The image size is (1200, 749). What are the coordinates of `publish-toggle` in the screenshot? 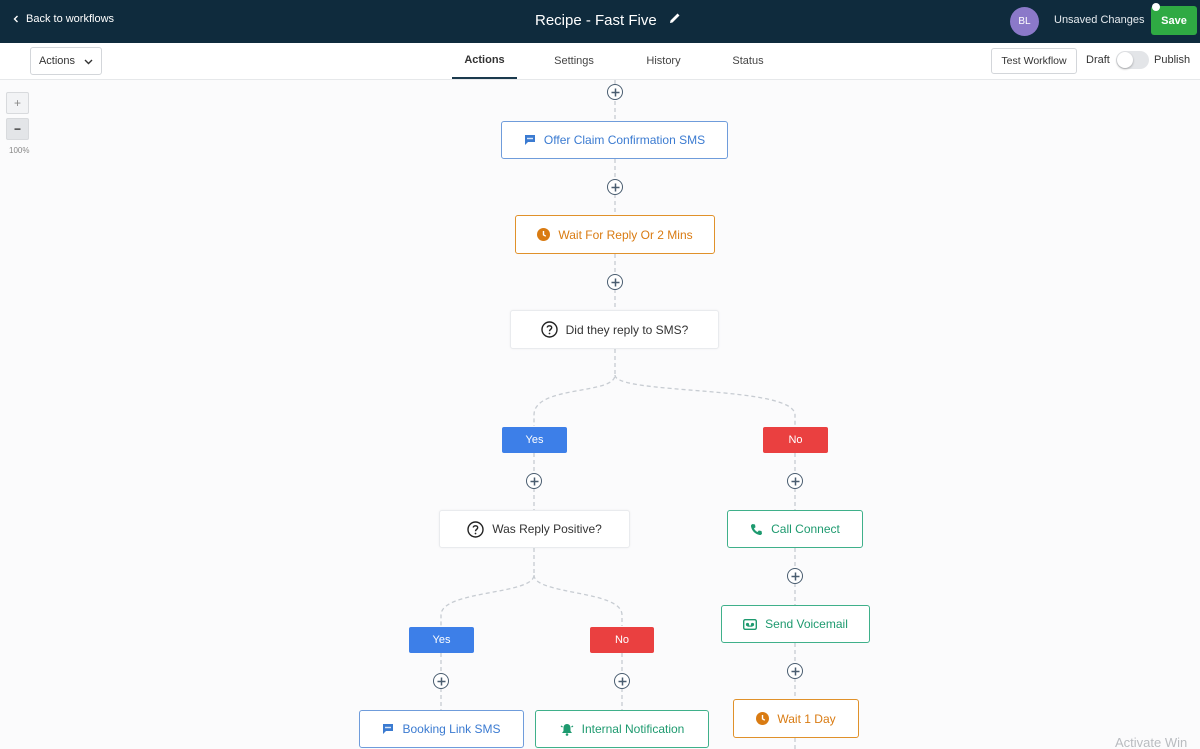 It's located at (1132, 60).